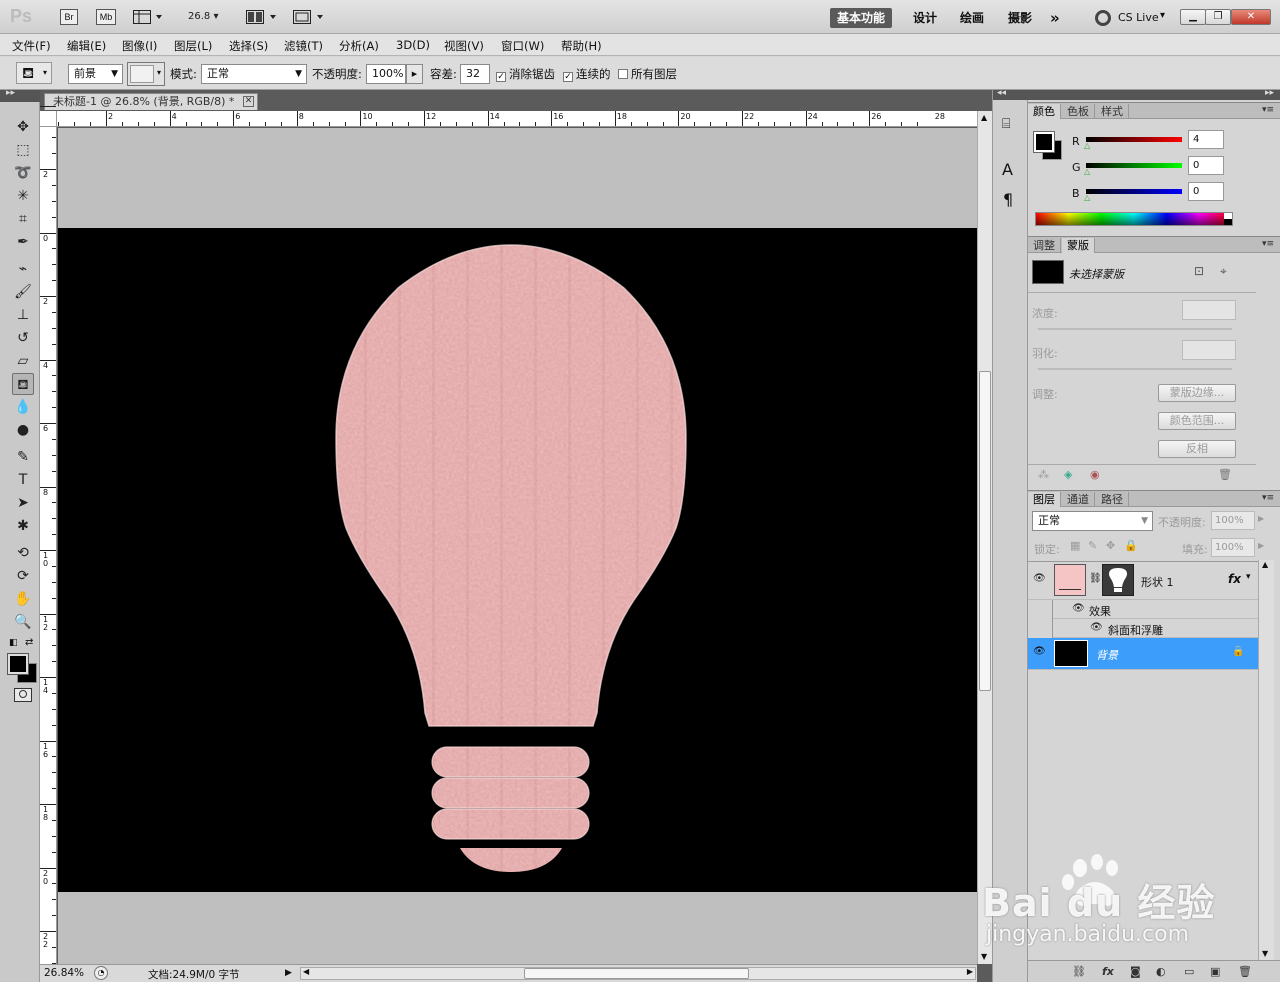 This screenshot has width=1280, height=982. What do you see at coordinates (20, 95) in the screenshot?
I see `tools-panel-header: ▸▸` at bounding box center [20, 95].